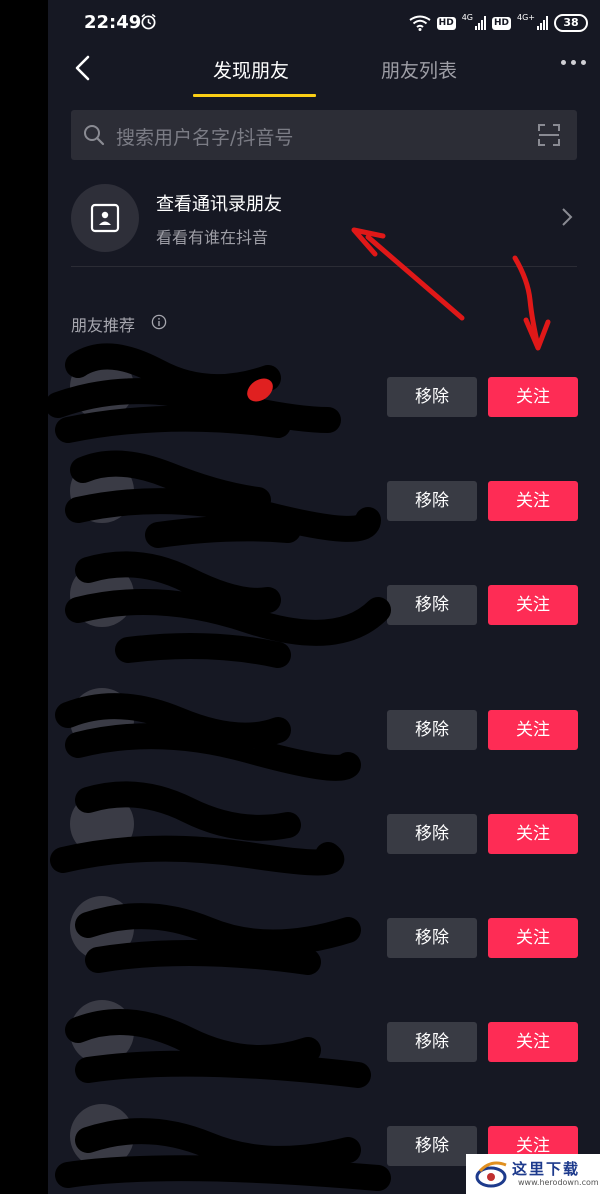  I want to click on back-icon, so click(84, 68).